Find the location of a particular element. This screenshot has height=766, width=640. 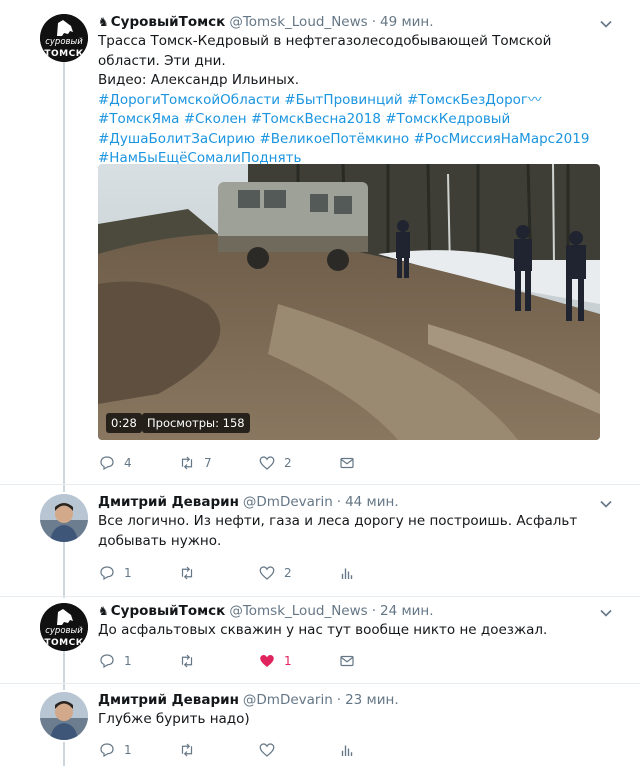

timestamp: 49 мин. is located at coordinates (407, 22).